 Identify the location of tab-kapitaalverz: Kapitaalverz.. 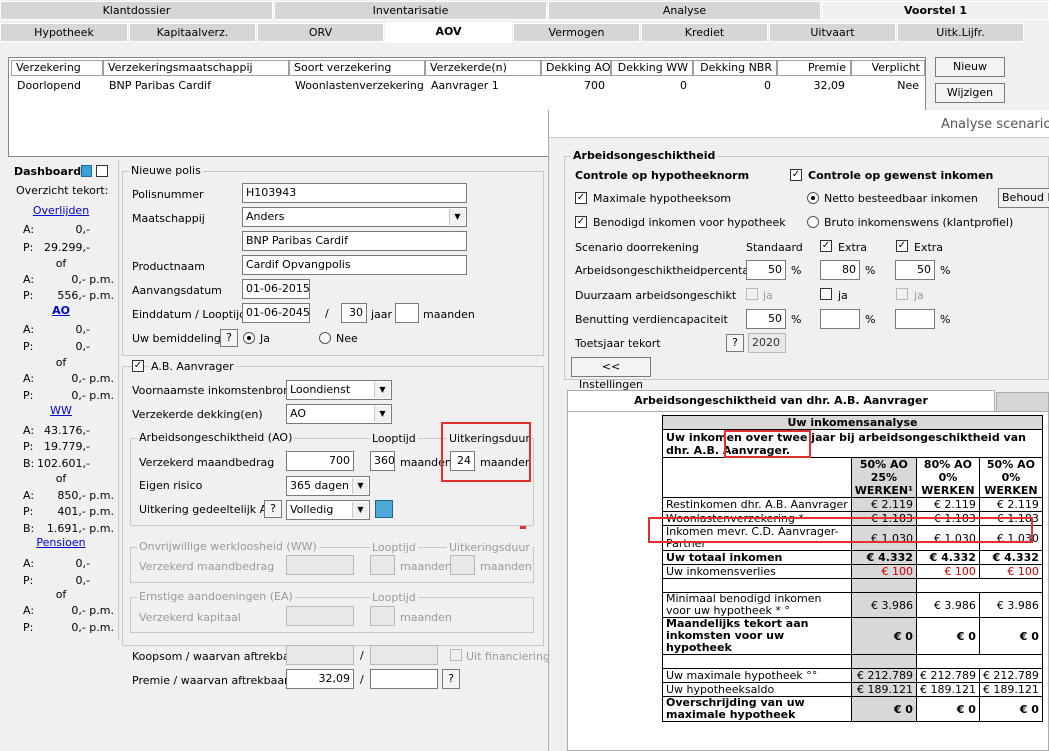
(192, 32).